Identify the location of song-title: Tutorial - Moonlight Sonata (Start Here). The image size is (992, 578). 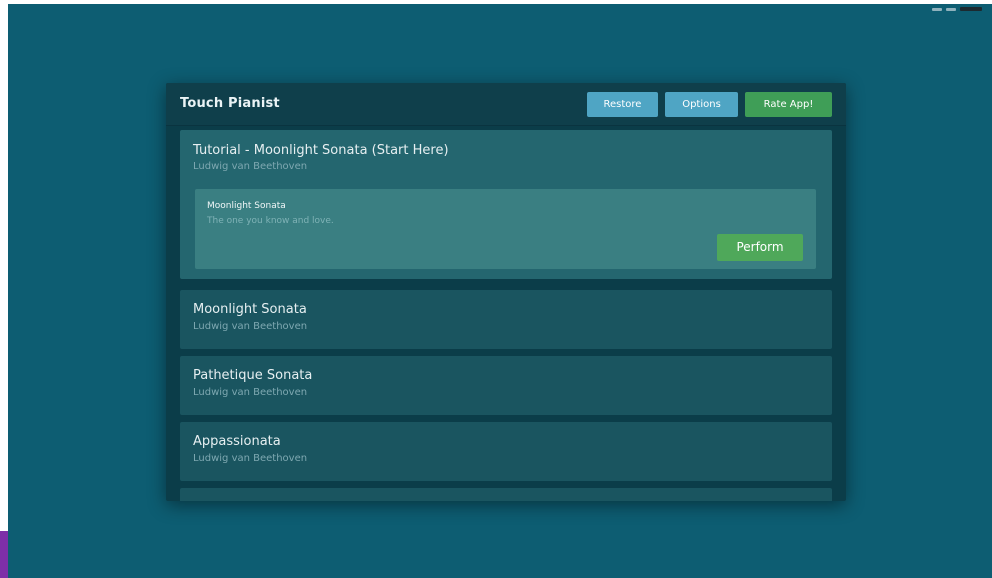
(321, 150).